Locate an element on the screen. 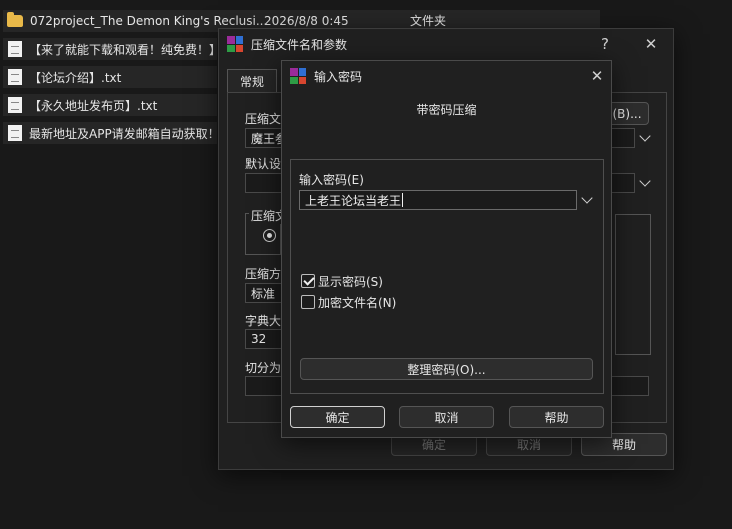 Image resolution: width=732 pixels, height=529 pixels. ok-button: 确定 is located at coordinates (337, 417).